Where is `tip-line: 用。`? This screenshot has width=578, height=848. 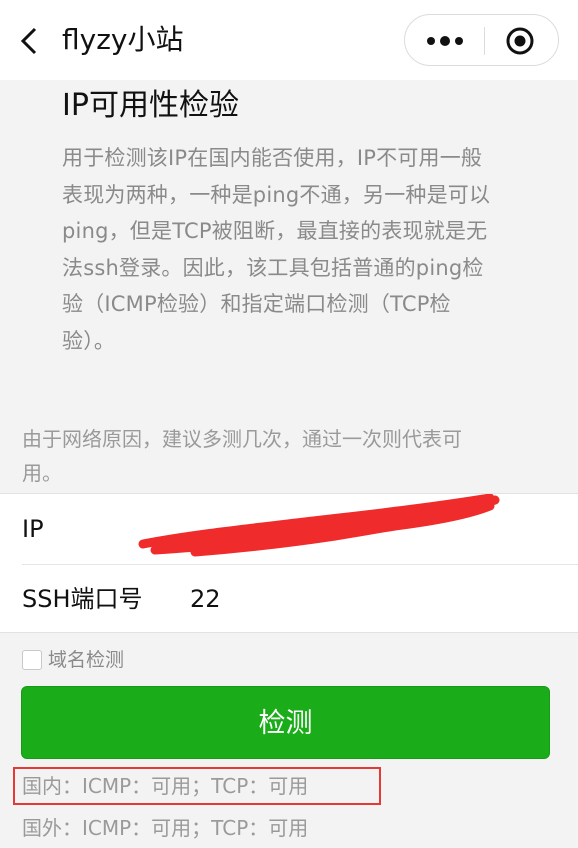 tip-line: 用。 is located at coordinates (42, 473).